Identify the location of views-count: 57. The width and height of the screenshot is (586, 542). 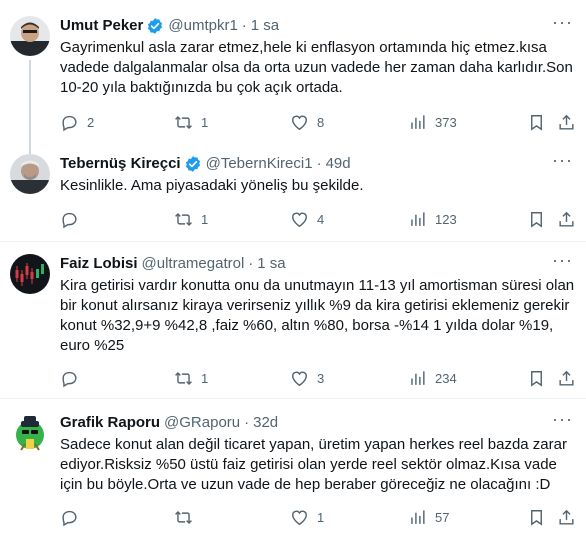
(442, 517).